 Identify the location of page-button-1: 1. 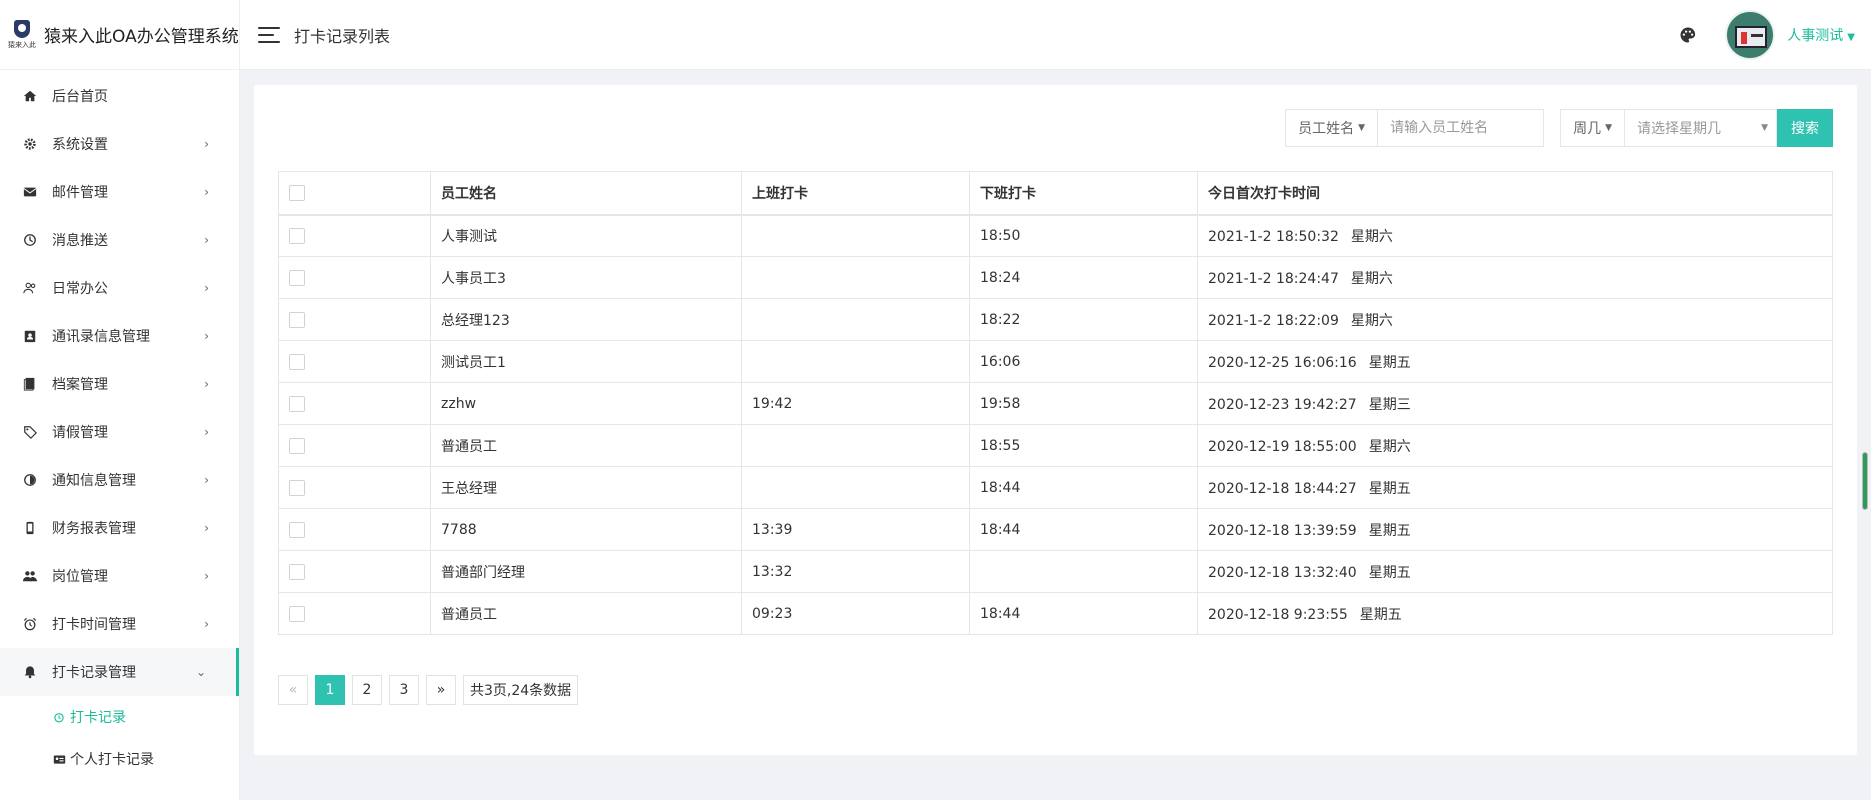
(330, 690).